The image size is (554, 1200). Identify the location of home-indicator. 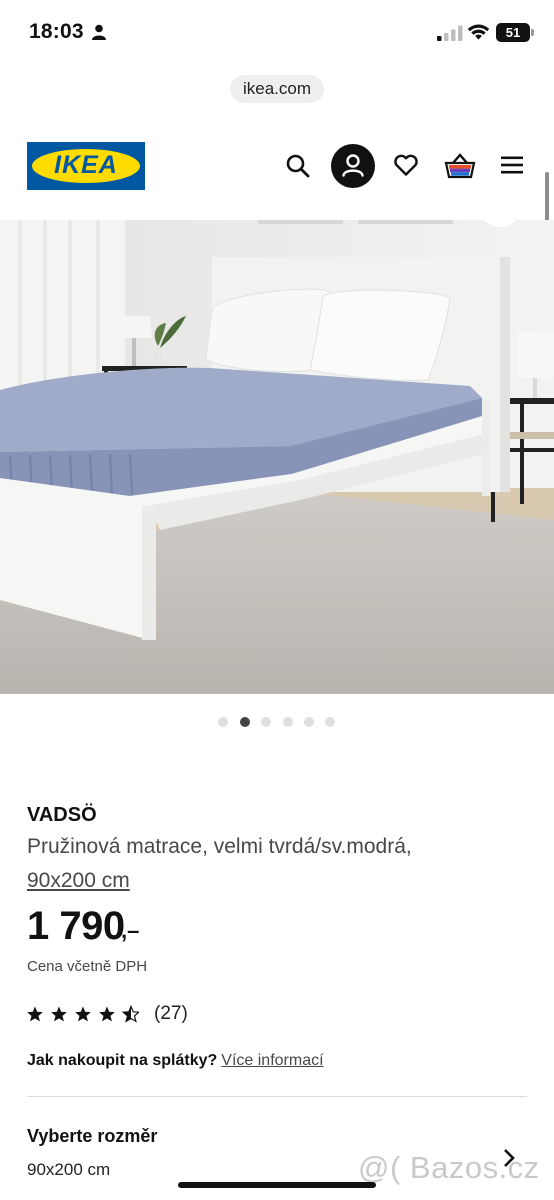
(277, 1185).